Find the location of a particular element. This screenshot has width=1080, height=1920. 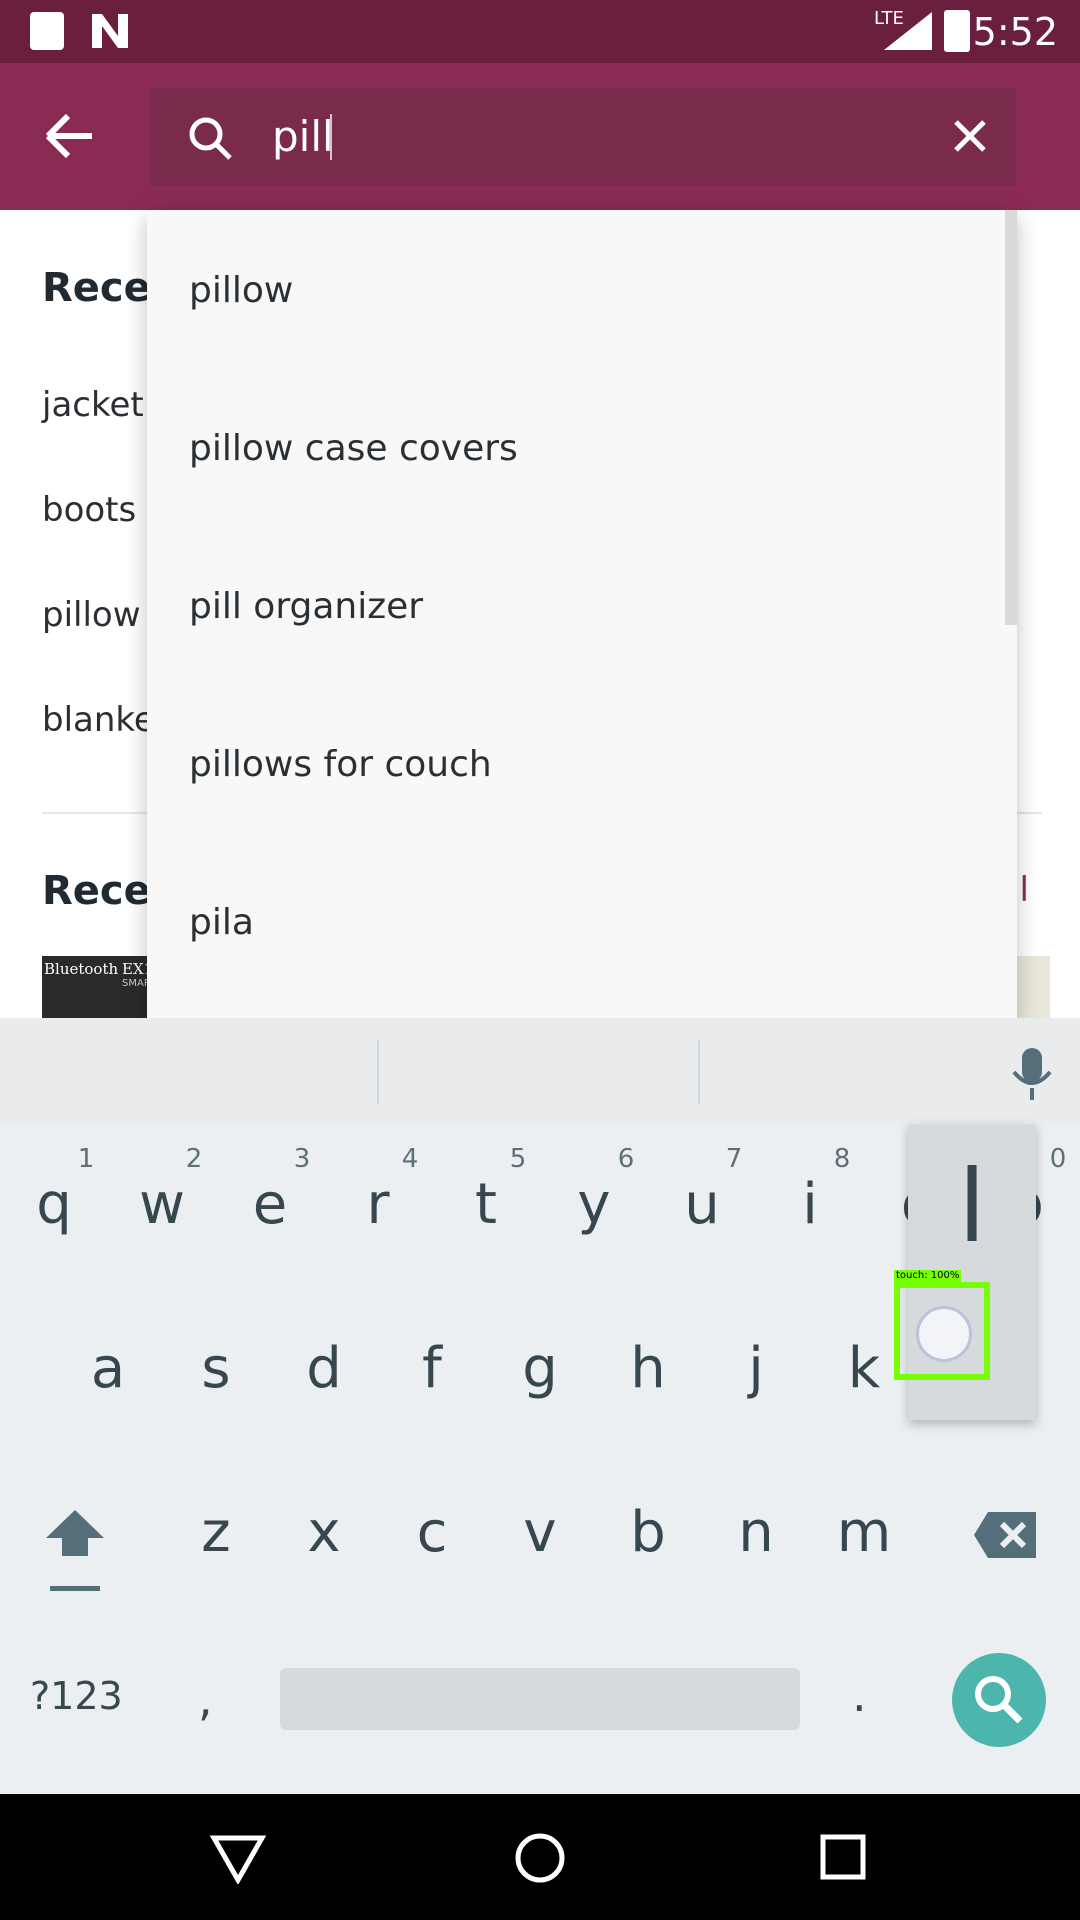

key-n: n is located at coordinates (756, 1532).